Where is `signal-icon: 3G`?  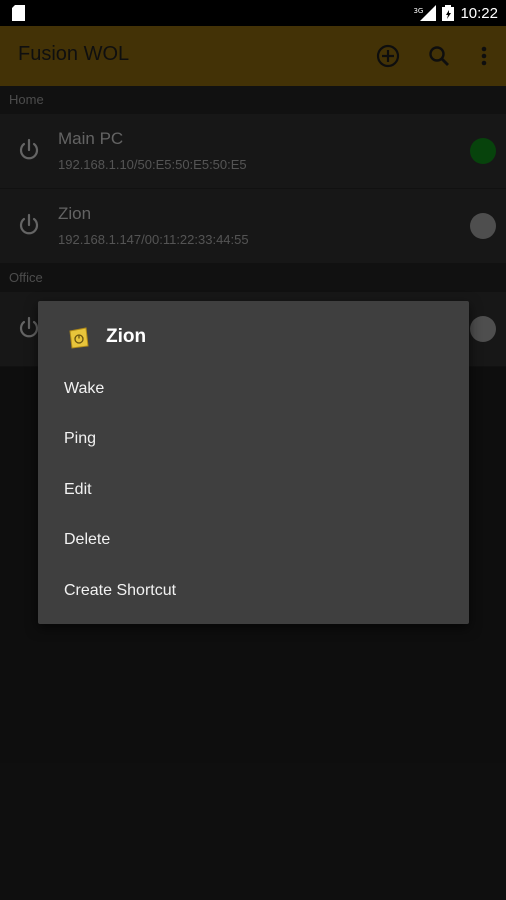
signal-icon: 3G is located at coordinates (425, 13).